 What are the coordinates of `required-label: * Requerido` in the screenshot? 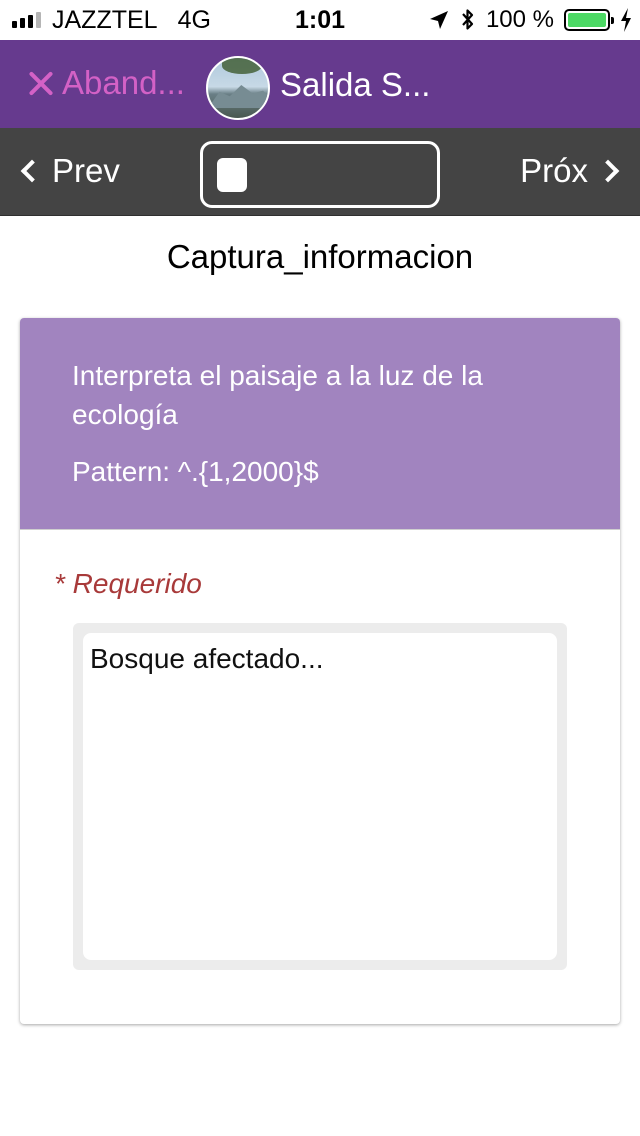 It's located at (128, 583).